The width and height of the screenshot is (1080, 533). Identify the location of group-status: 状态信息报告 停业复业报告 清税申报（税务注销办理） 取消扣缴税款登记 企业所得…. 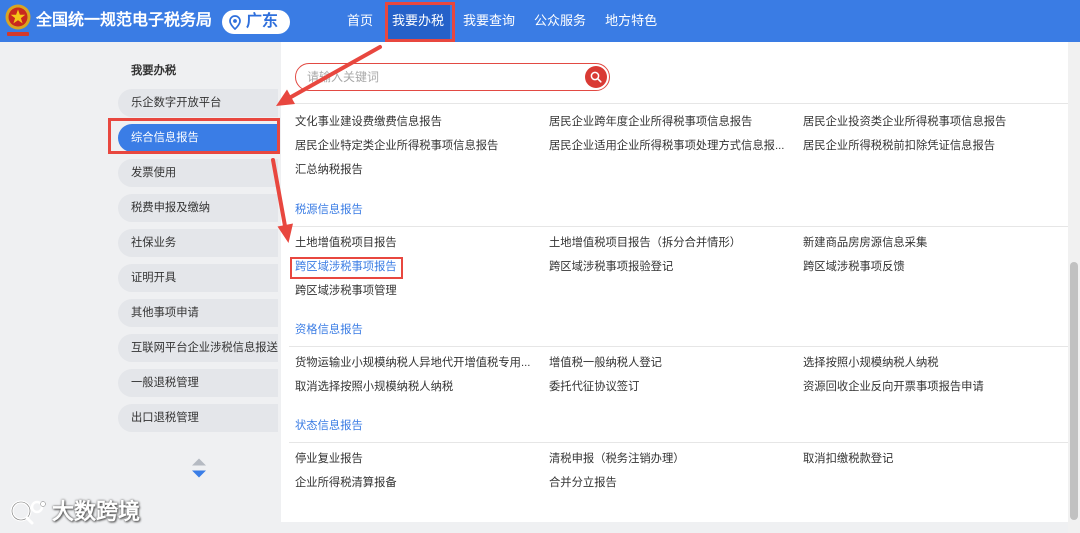
(674, 455).